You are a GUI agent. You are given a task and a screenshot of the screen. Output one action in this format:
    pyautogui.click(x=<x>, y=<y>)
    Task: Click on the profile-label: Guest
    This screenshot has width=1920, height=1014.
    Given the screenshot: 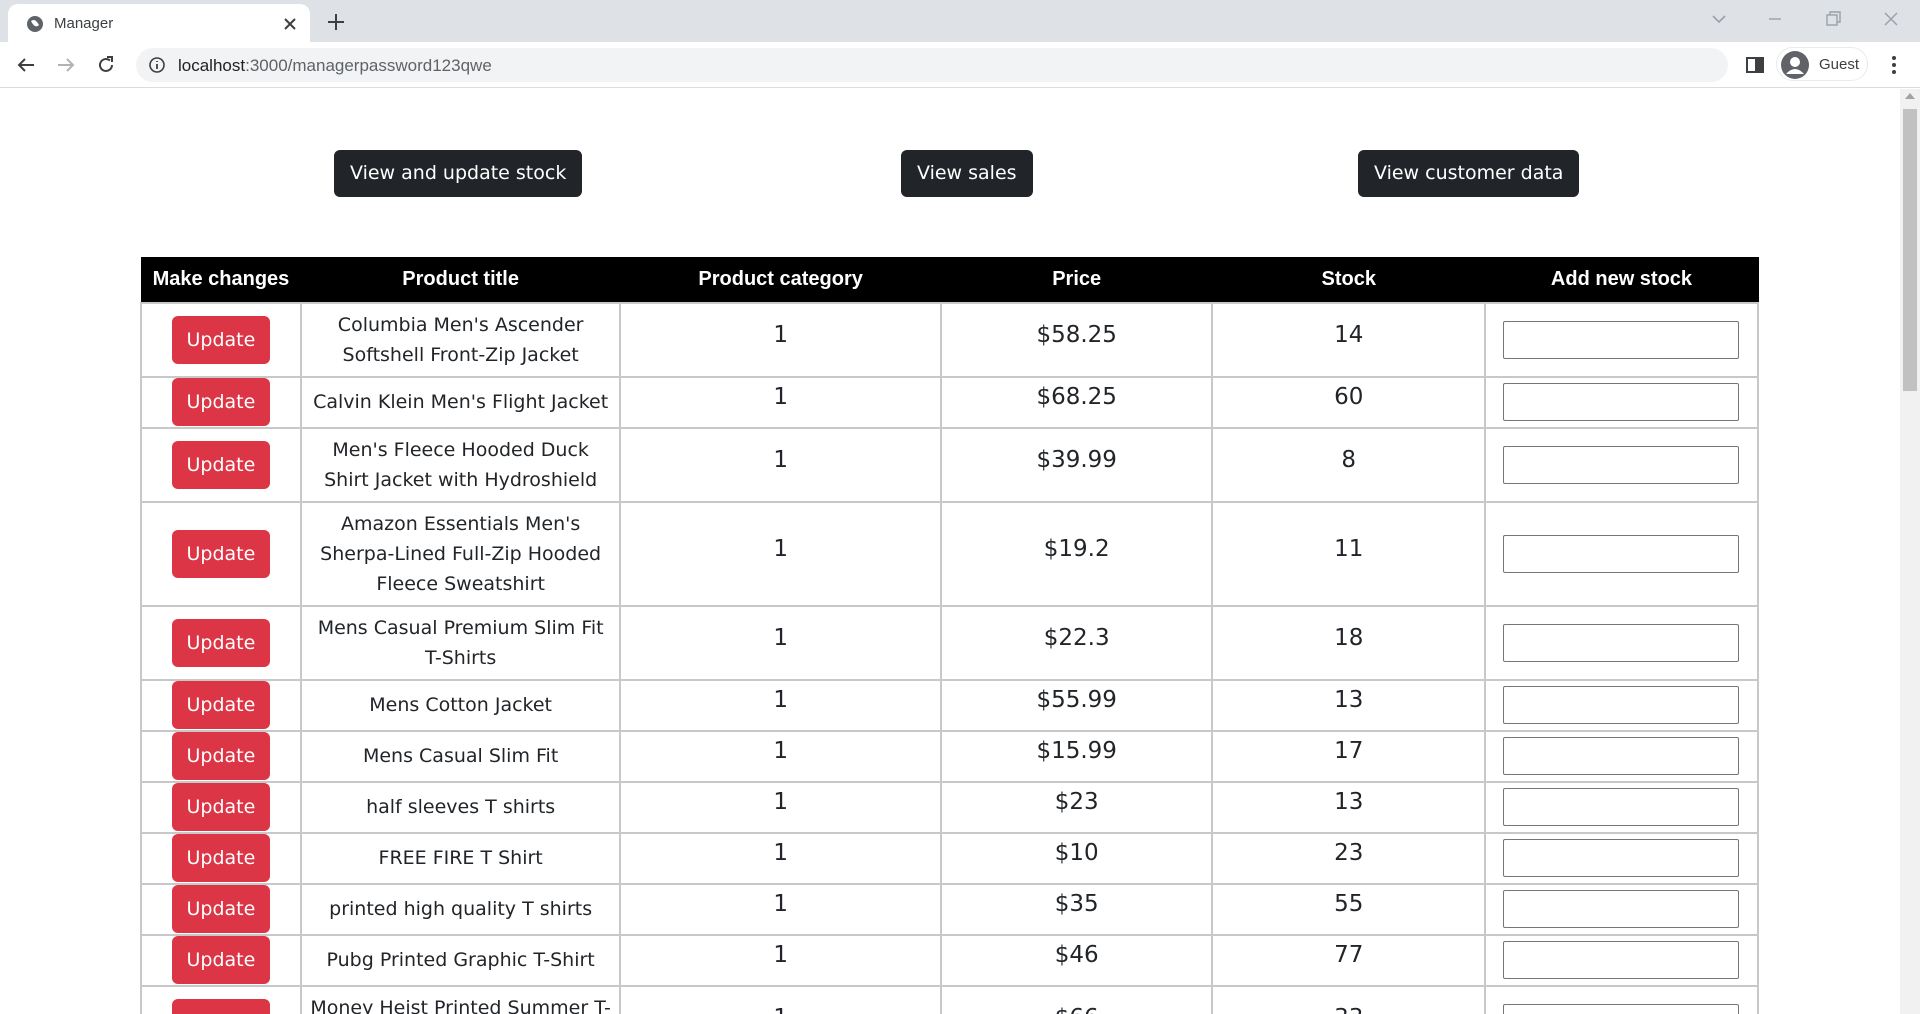 What is the action you would take?
    pyautogui.click(x=1839, y=64)
    